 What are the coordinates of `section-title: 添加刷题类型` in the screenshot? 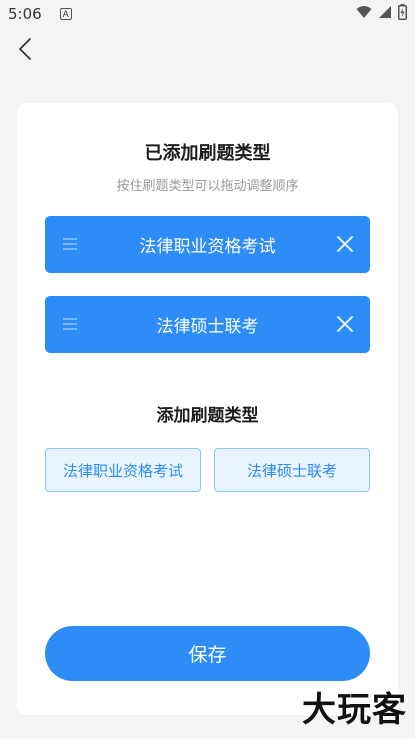 It's located at (207, 416).